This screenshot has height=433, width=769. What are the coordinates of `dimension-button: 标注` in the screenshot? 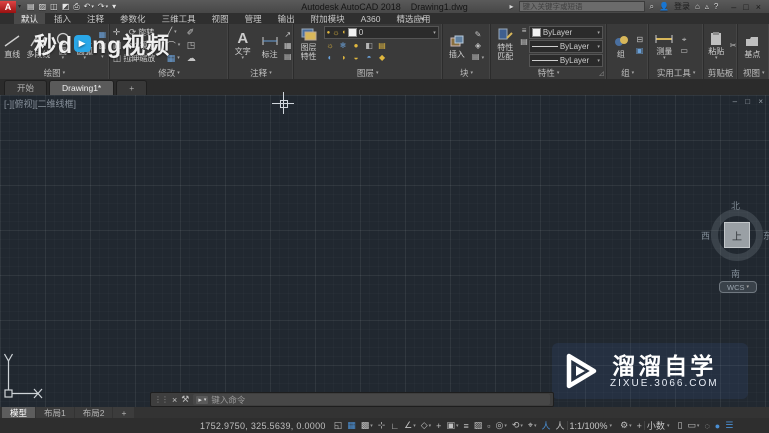 It's located at (269, 46).